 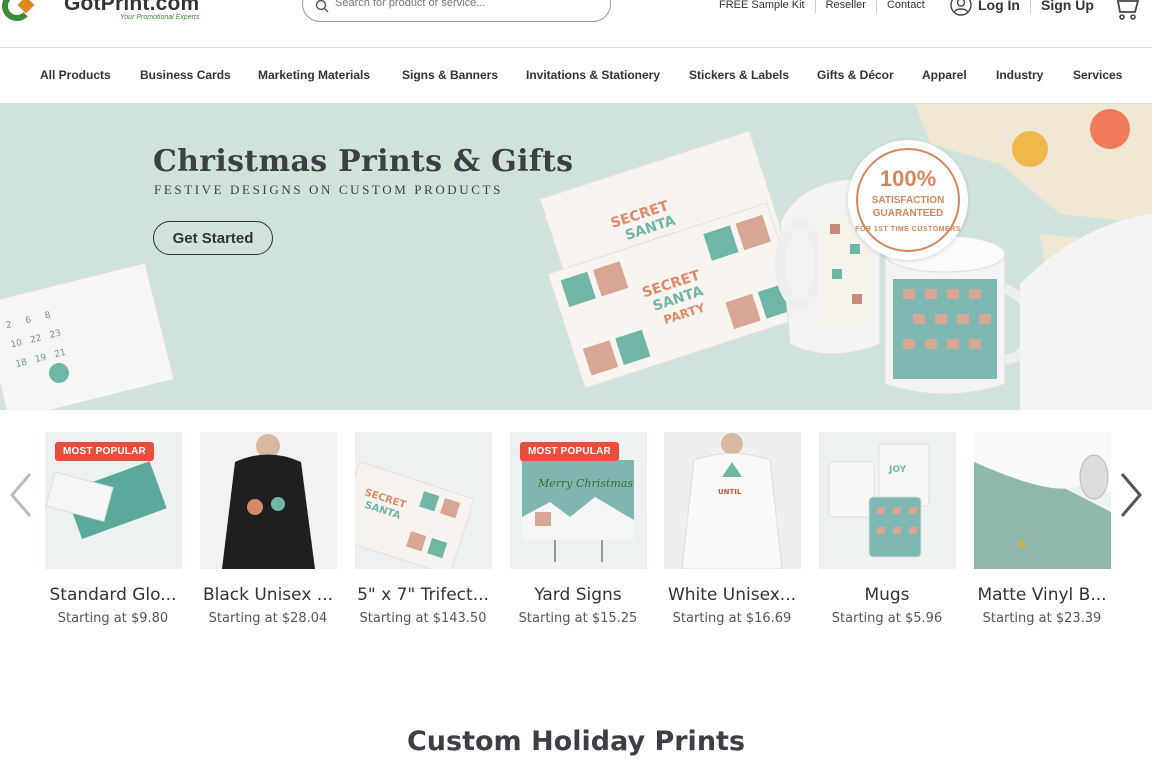 I want to click on badge-line-1: SATISFACTION, so click(x=908, y=200).